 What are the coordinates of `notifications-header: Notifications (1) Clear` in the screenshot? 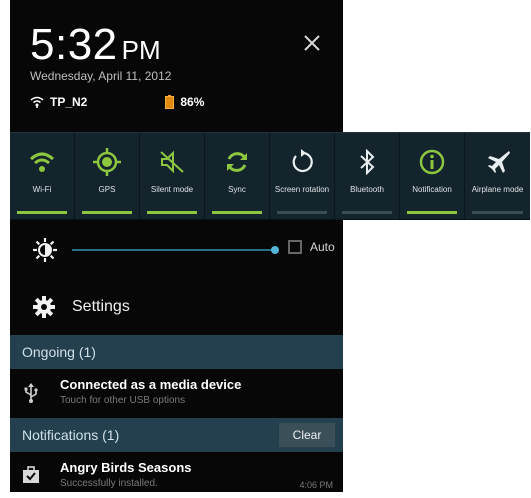 It's located at (176, 435).